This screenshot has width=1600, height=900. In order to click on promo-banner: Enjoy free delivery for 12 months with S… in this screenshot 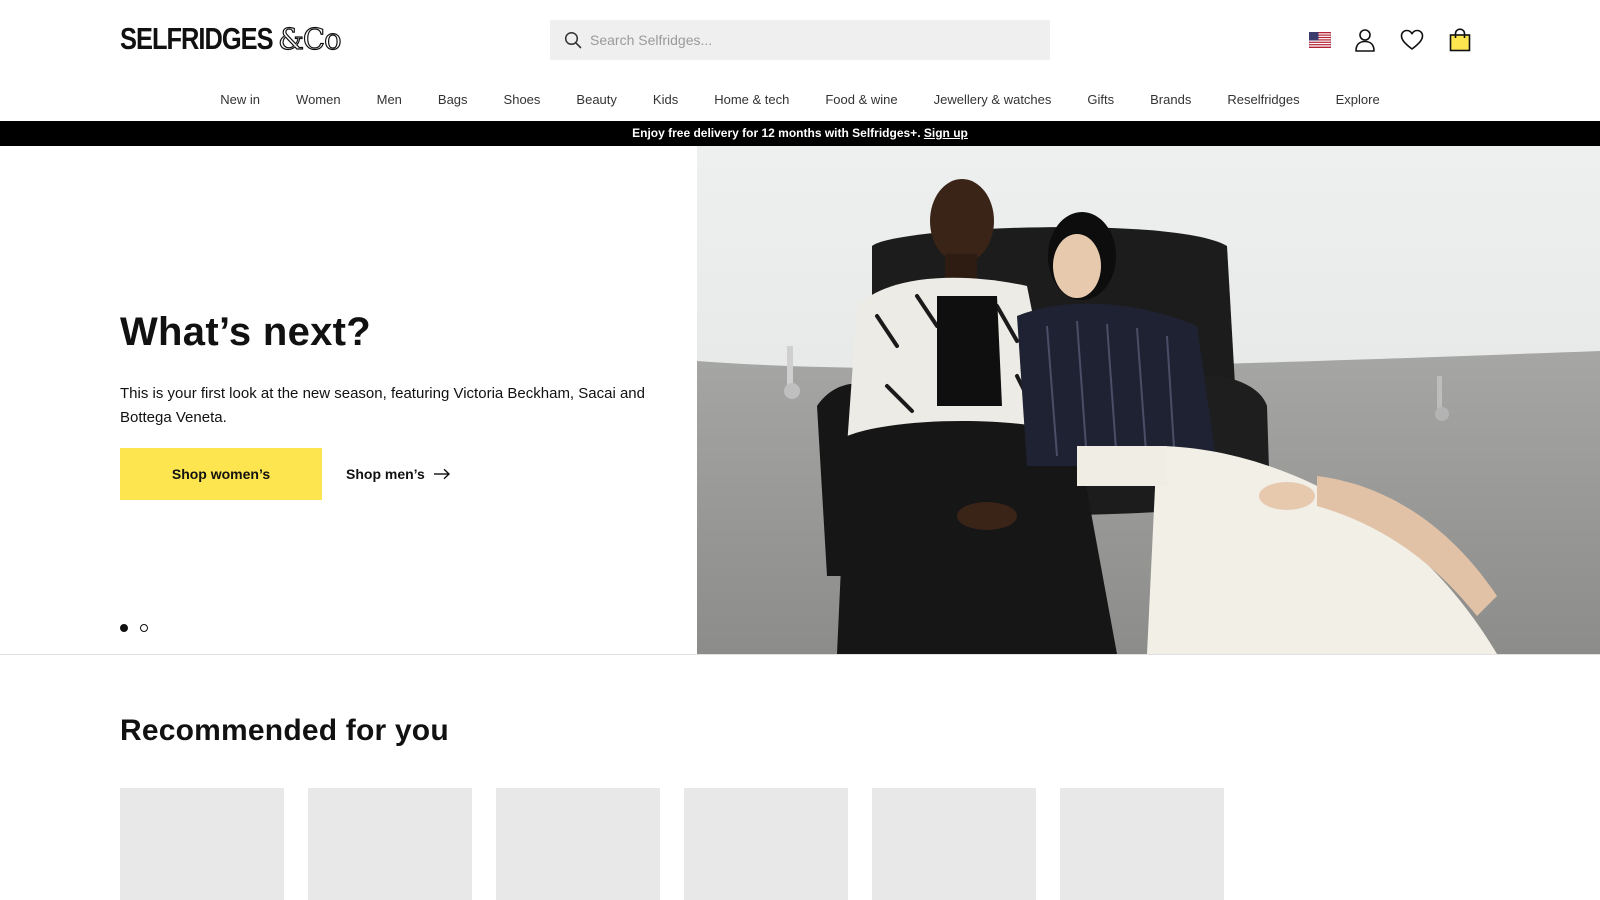, I will do `click(800, 133)`.